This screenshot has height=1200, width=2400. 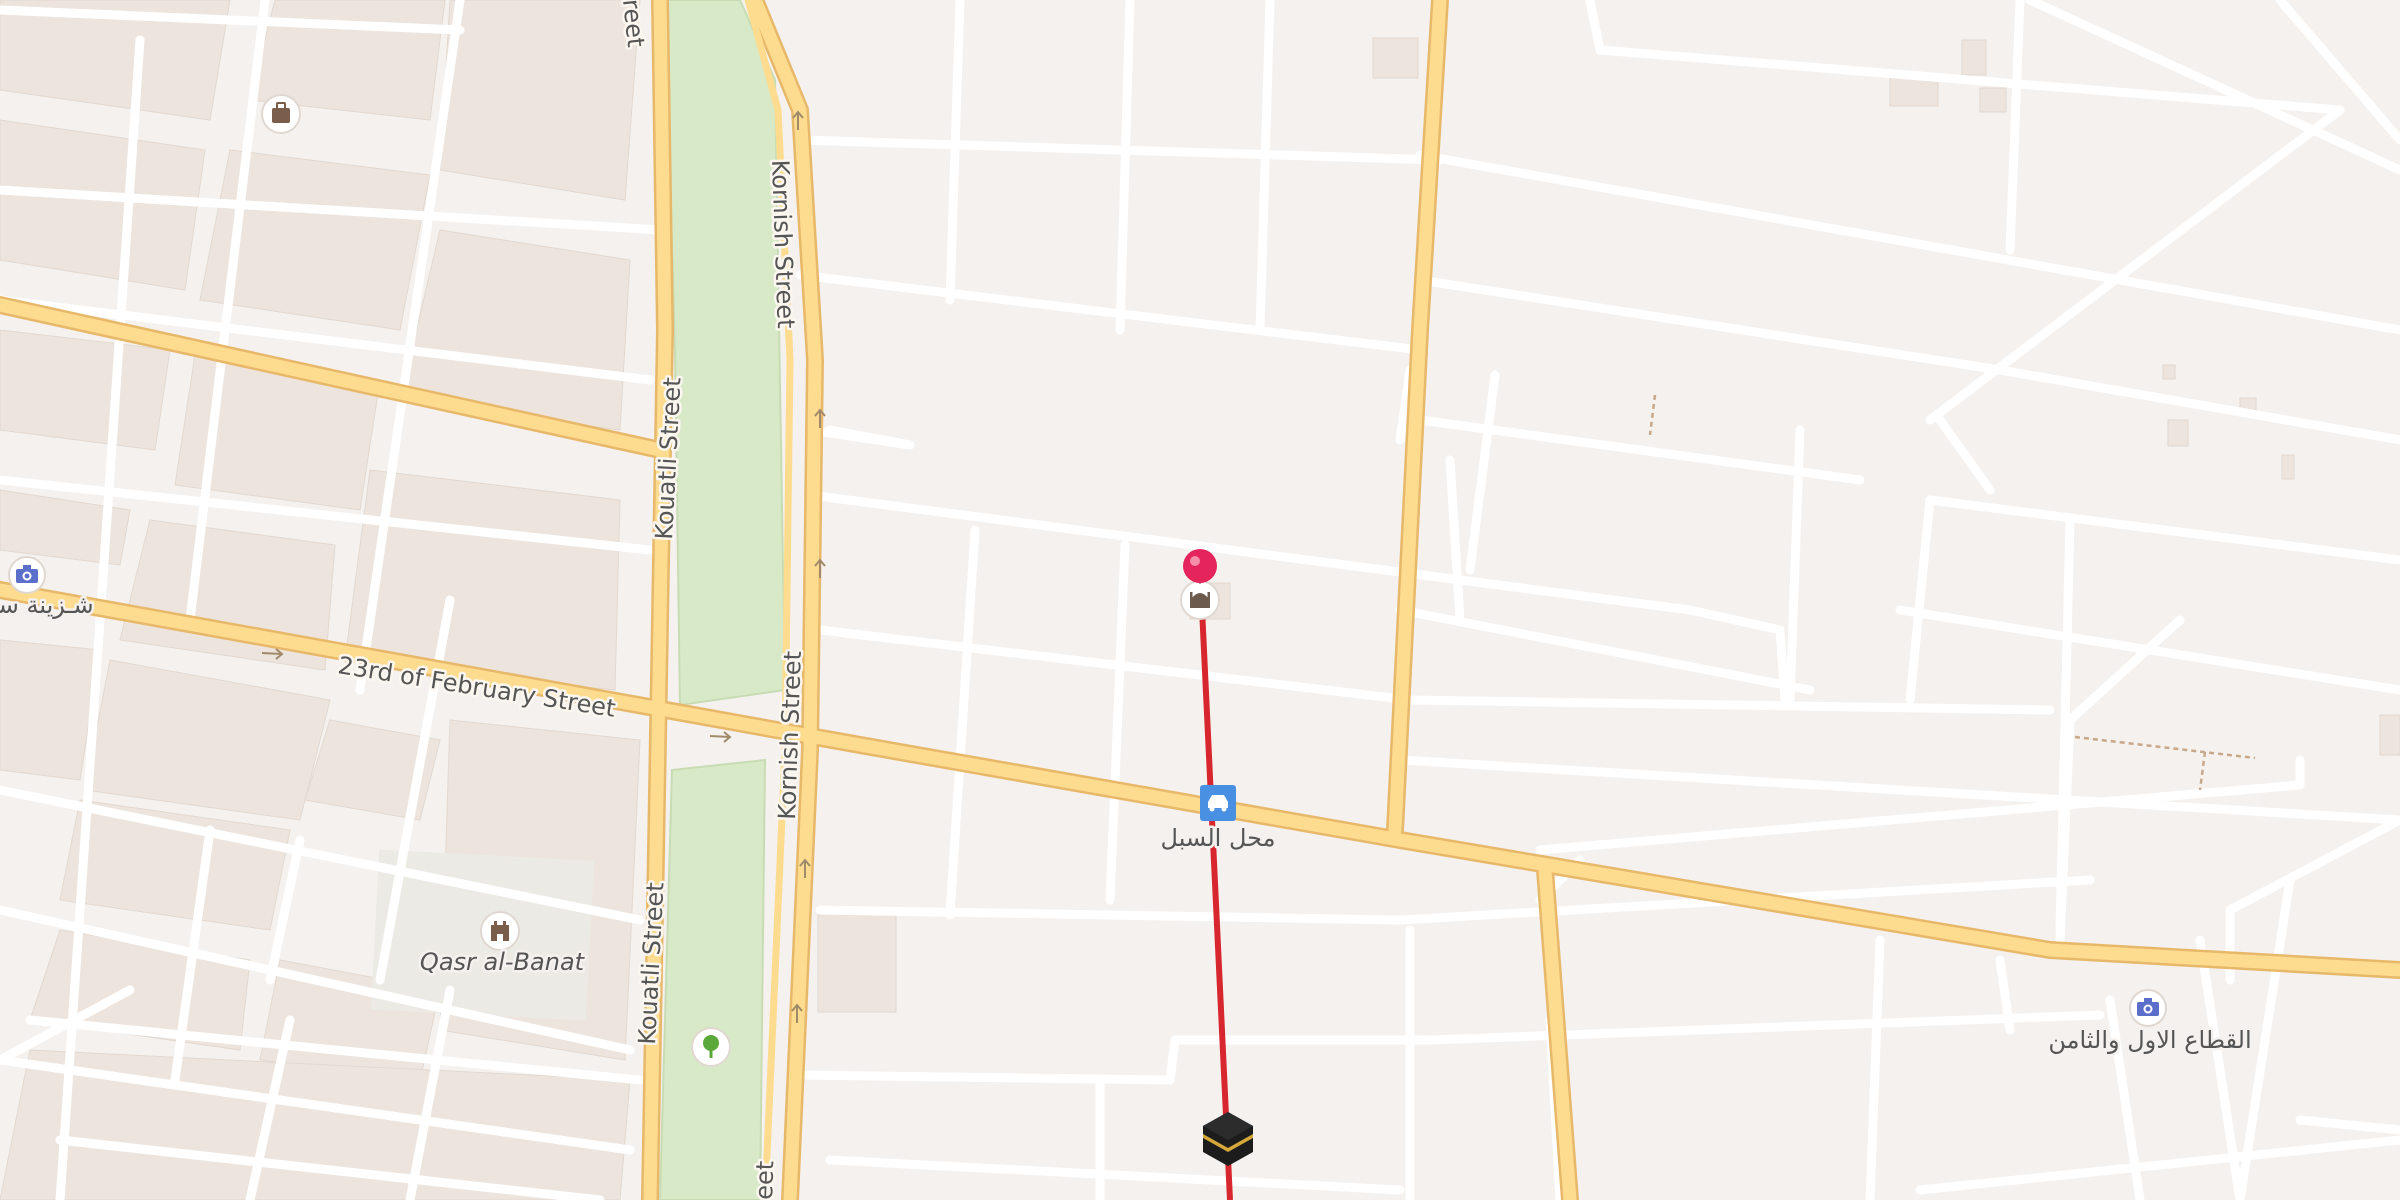 I want to click on street-label-kornish-bottom: eet, so click(x=764, y=1180).